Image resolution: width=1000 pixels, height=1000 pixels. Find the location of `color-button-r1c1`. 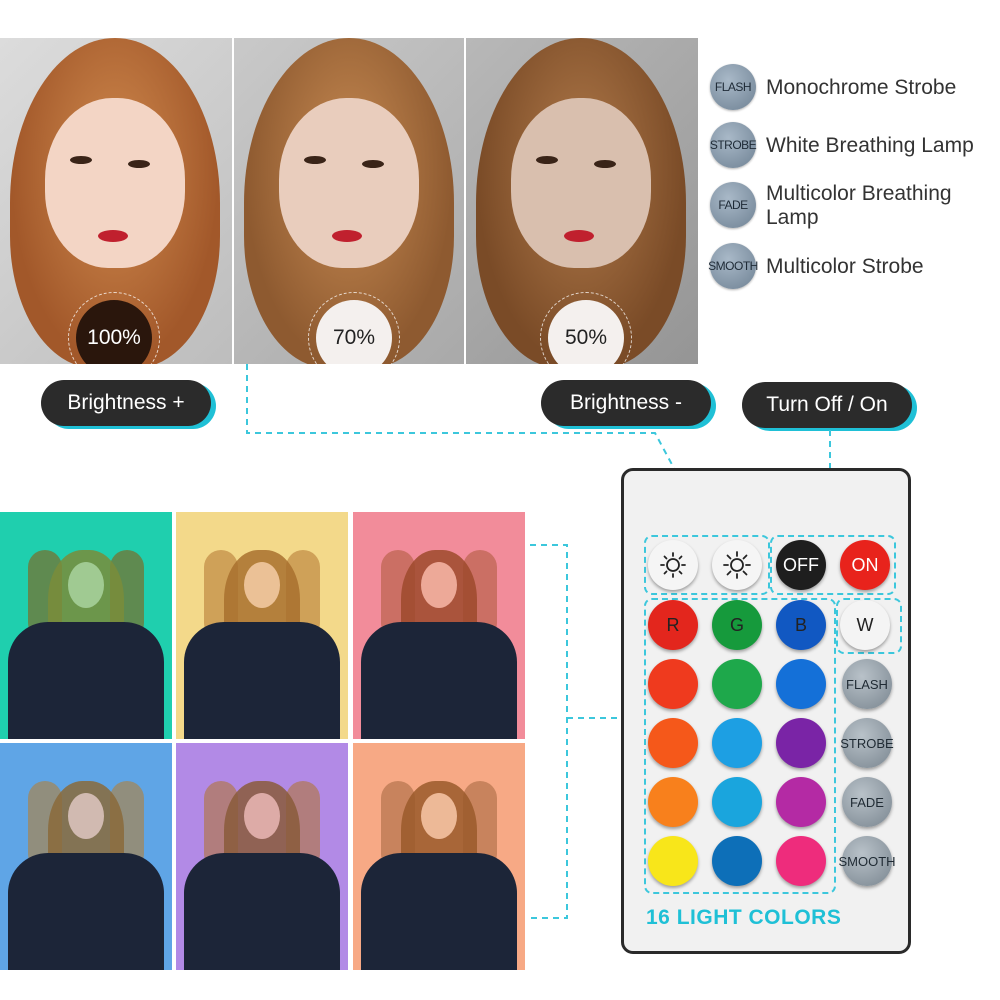

color-button-r1c1 is located at coordinates (673, 684).